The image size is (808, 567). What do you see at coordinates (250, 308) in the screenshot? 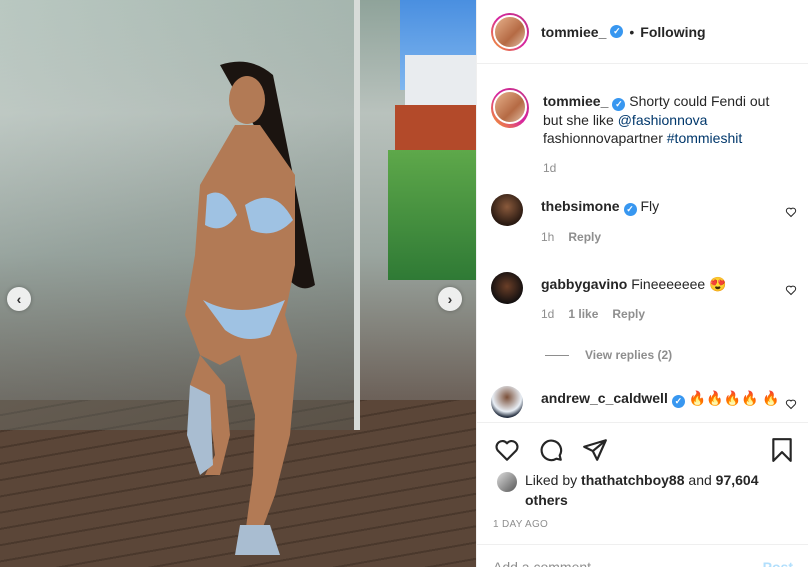
I see `photo-person` at bounding box center [250, 308].